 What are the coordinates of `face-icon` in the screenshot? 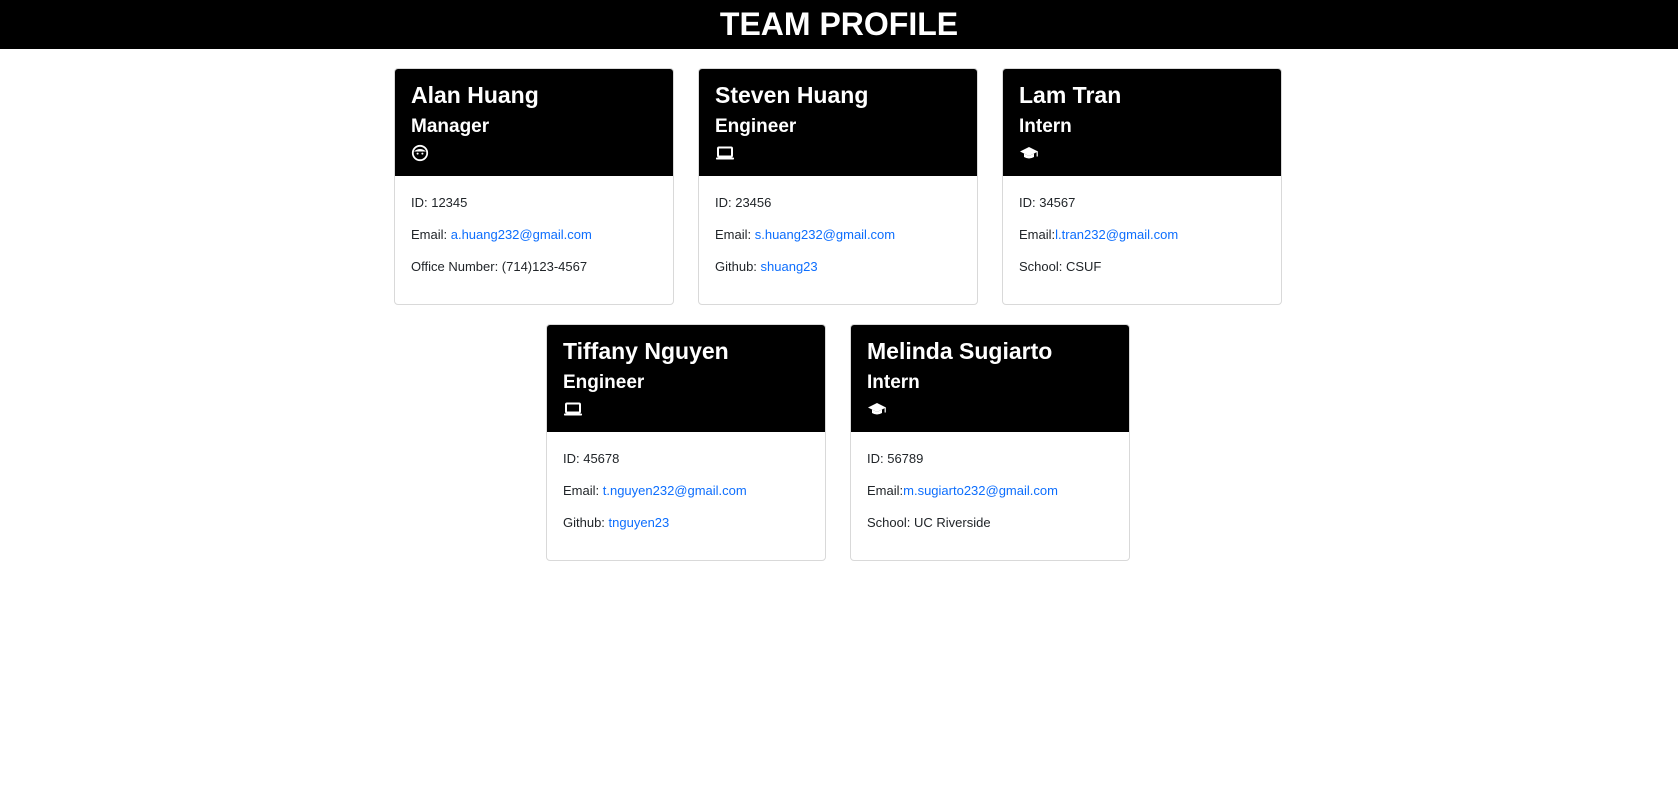 It's located at (534, 153).